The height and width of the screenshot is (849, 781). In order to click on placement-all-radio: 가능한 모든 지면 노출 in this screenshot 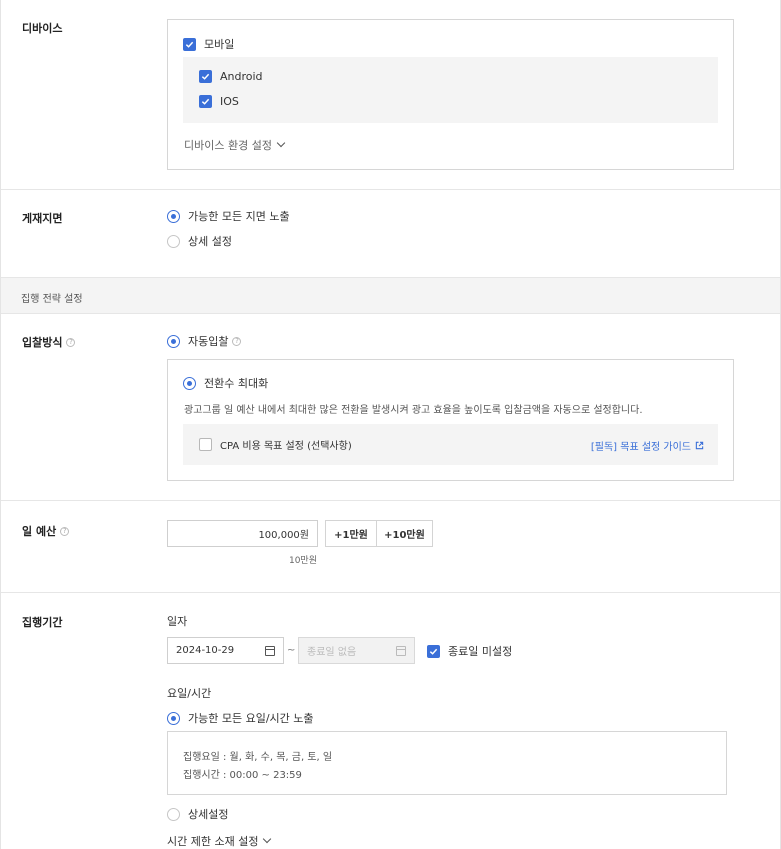, I will do `click(228, 216)`.